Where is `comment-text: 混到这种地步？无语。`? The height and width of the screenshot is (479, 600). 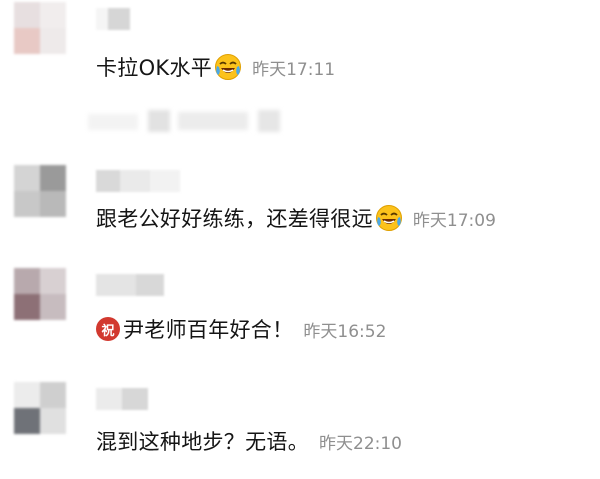 comment-text: 混到这种地步？无语。 is located at coordinates (202, 442).